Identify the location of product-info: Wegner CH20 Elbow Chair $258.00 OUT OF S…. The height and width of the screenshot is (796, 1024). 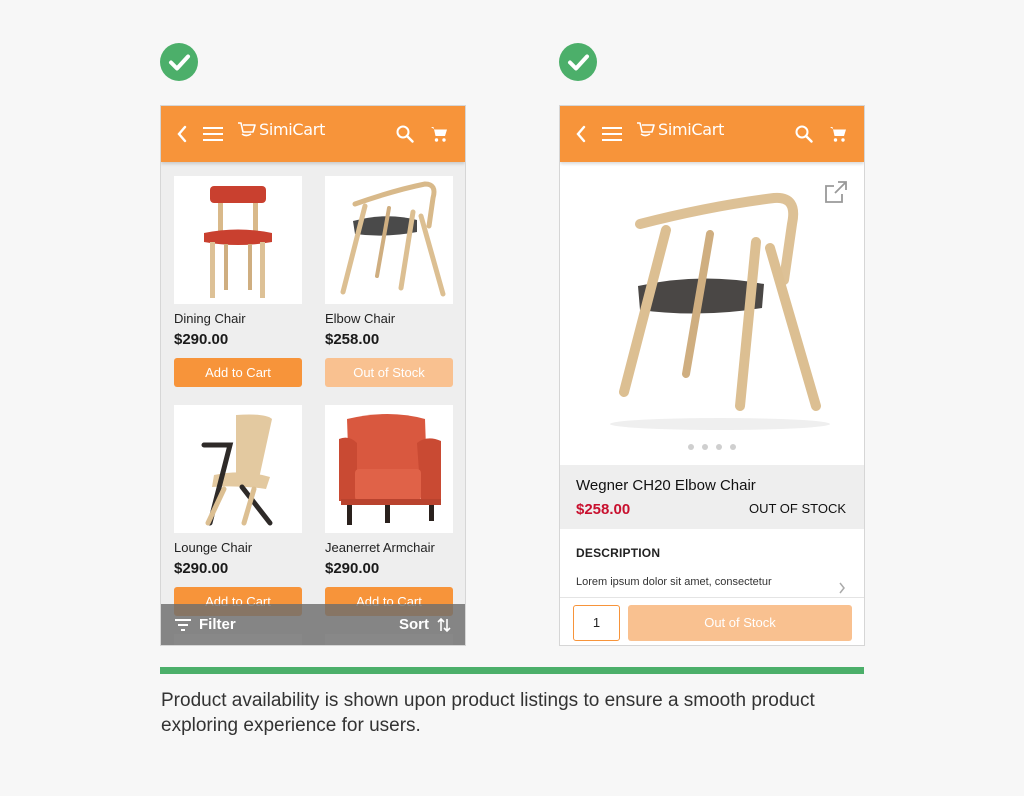
(712, 497).